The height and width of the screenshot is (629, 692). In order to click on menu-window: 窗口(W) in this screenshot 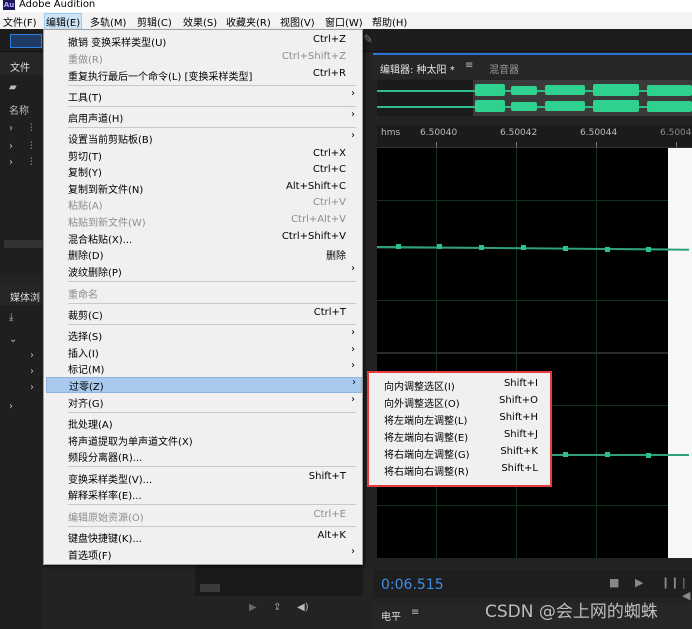, I will do `click(344, 21)`.